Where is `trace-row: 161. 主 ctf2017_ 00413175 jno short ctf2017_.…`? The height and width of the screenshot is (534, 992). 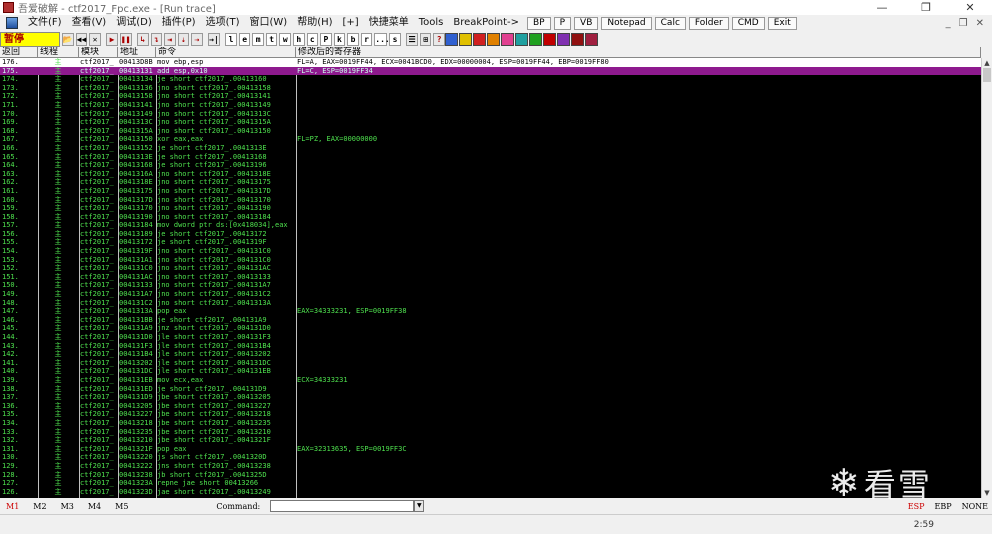
trace-row: 161. 主 ctf2017_ 00413175 jno short ctf2017_.… is located at coordinates (490, 191).